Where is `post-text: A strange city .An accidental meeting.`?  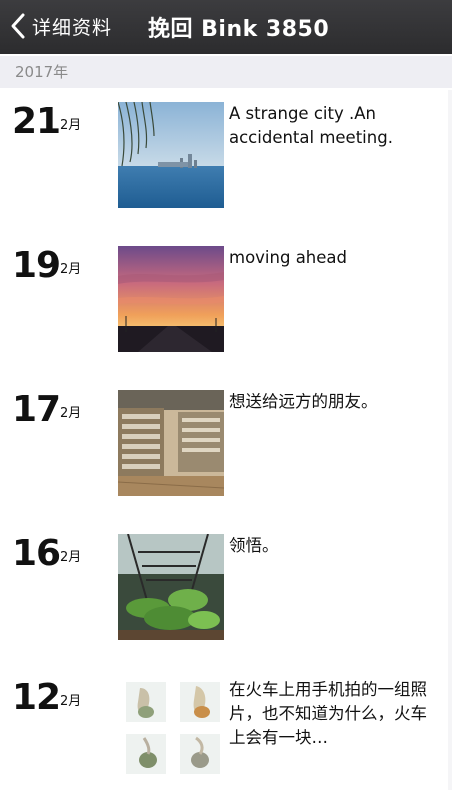 post-text: A strange city .An accidental meeting. is located at coordinates (311, 125).